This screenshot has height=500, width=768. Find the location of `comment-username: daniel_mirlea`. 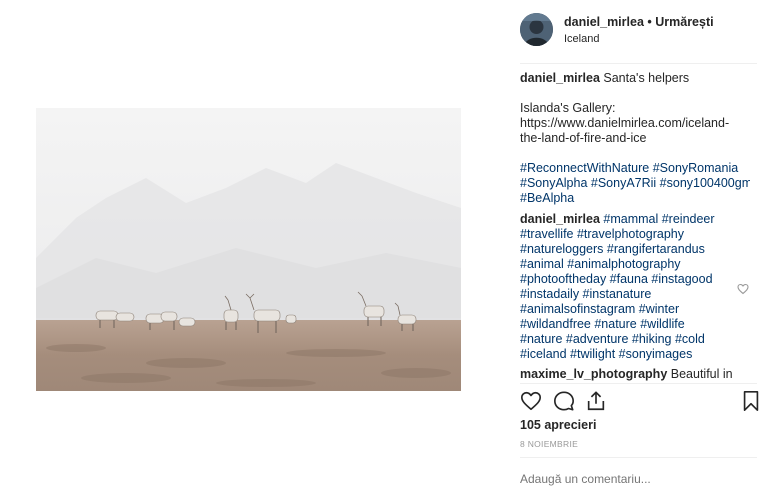

comment-username: daniel_mirlea is located at coordinates (560, 219).